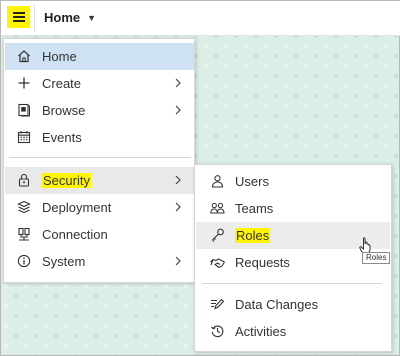  What do you see at coordinates (200, 18) in the screenshot?
I see `top-bar: Home ▼` at bounding box center [200, 18].